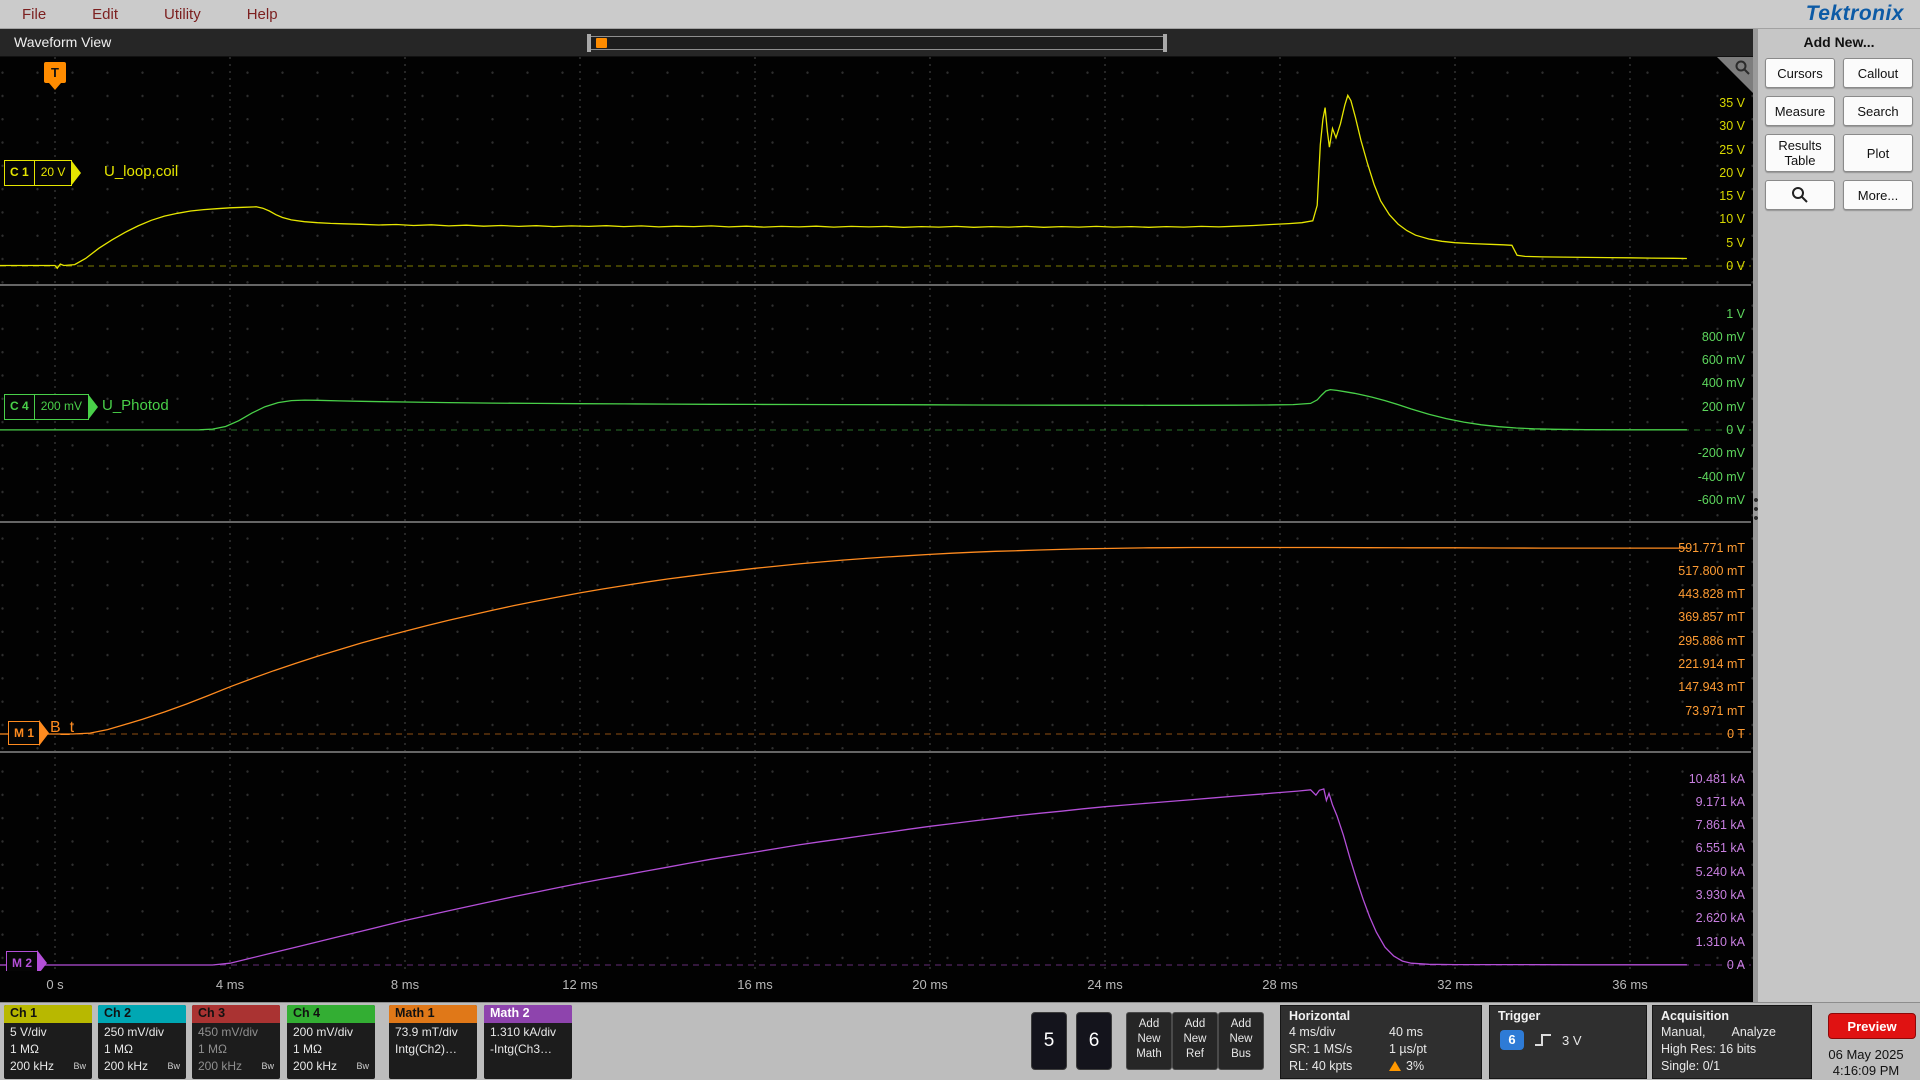 The image size is (1920, 1080). What do you see at coordinates (142, 1042) in the screenshot?
I see `channel-badge-ch2: Ch 2 250 mV/div 1 MΩ 200 kHz Bw` at bounding box center [142, 1042].